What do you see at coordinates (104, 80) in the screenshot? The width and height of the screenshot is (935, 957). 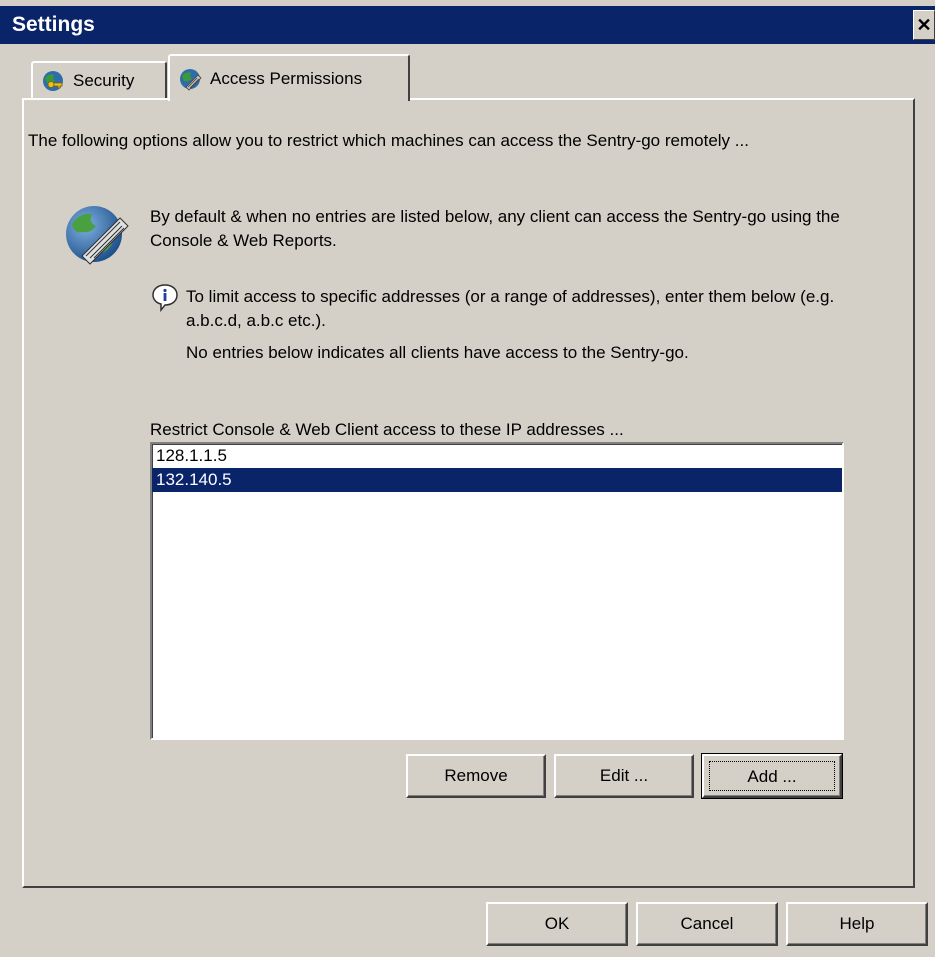 I see `tab-security-label: Security` at bounding box center [104, 80].